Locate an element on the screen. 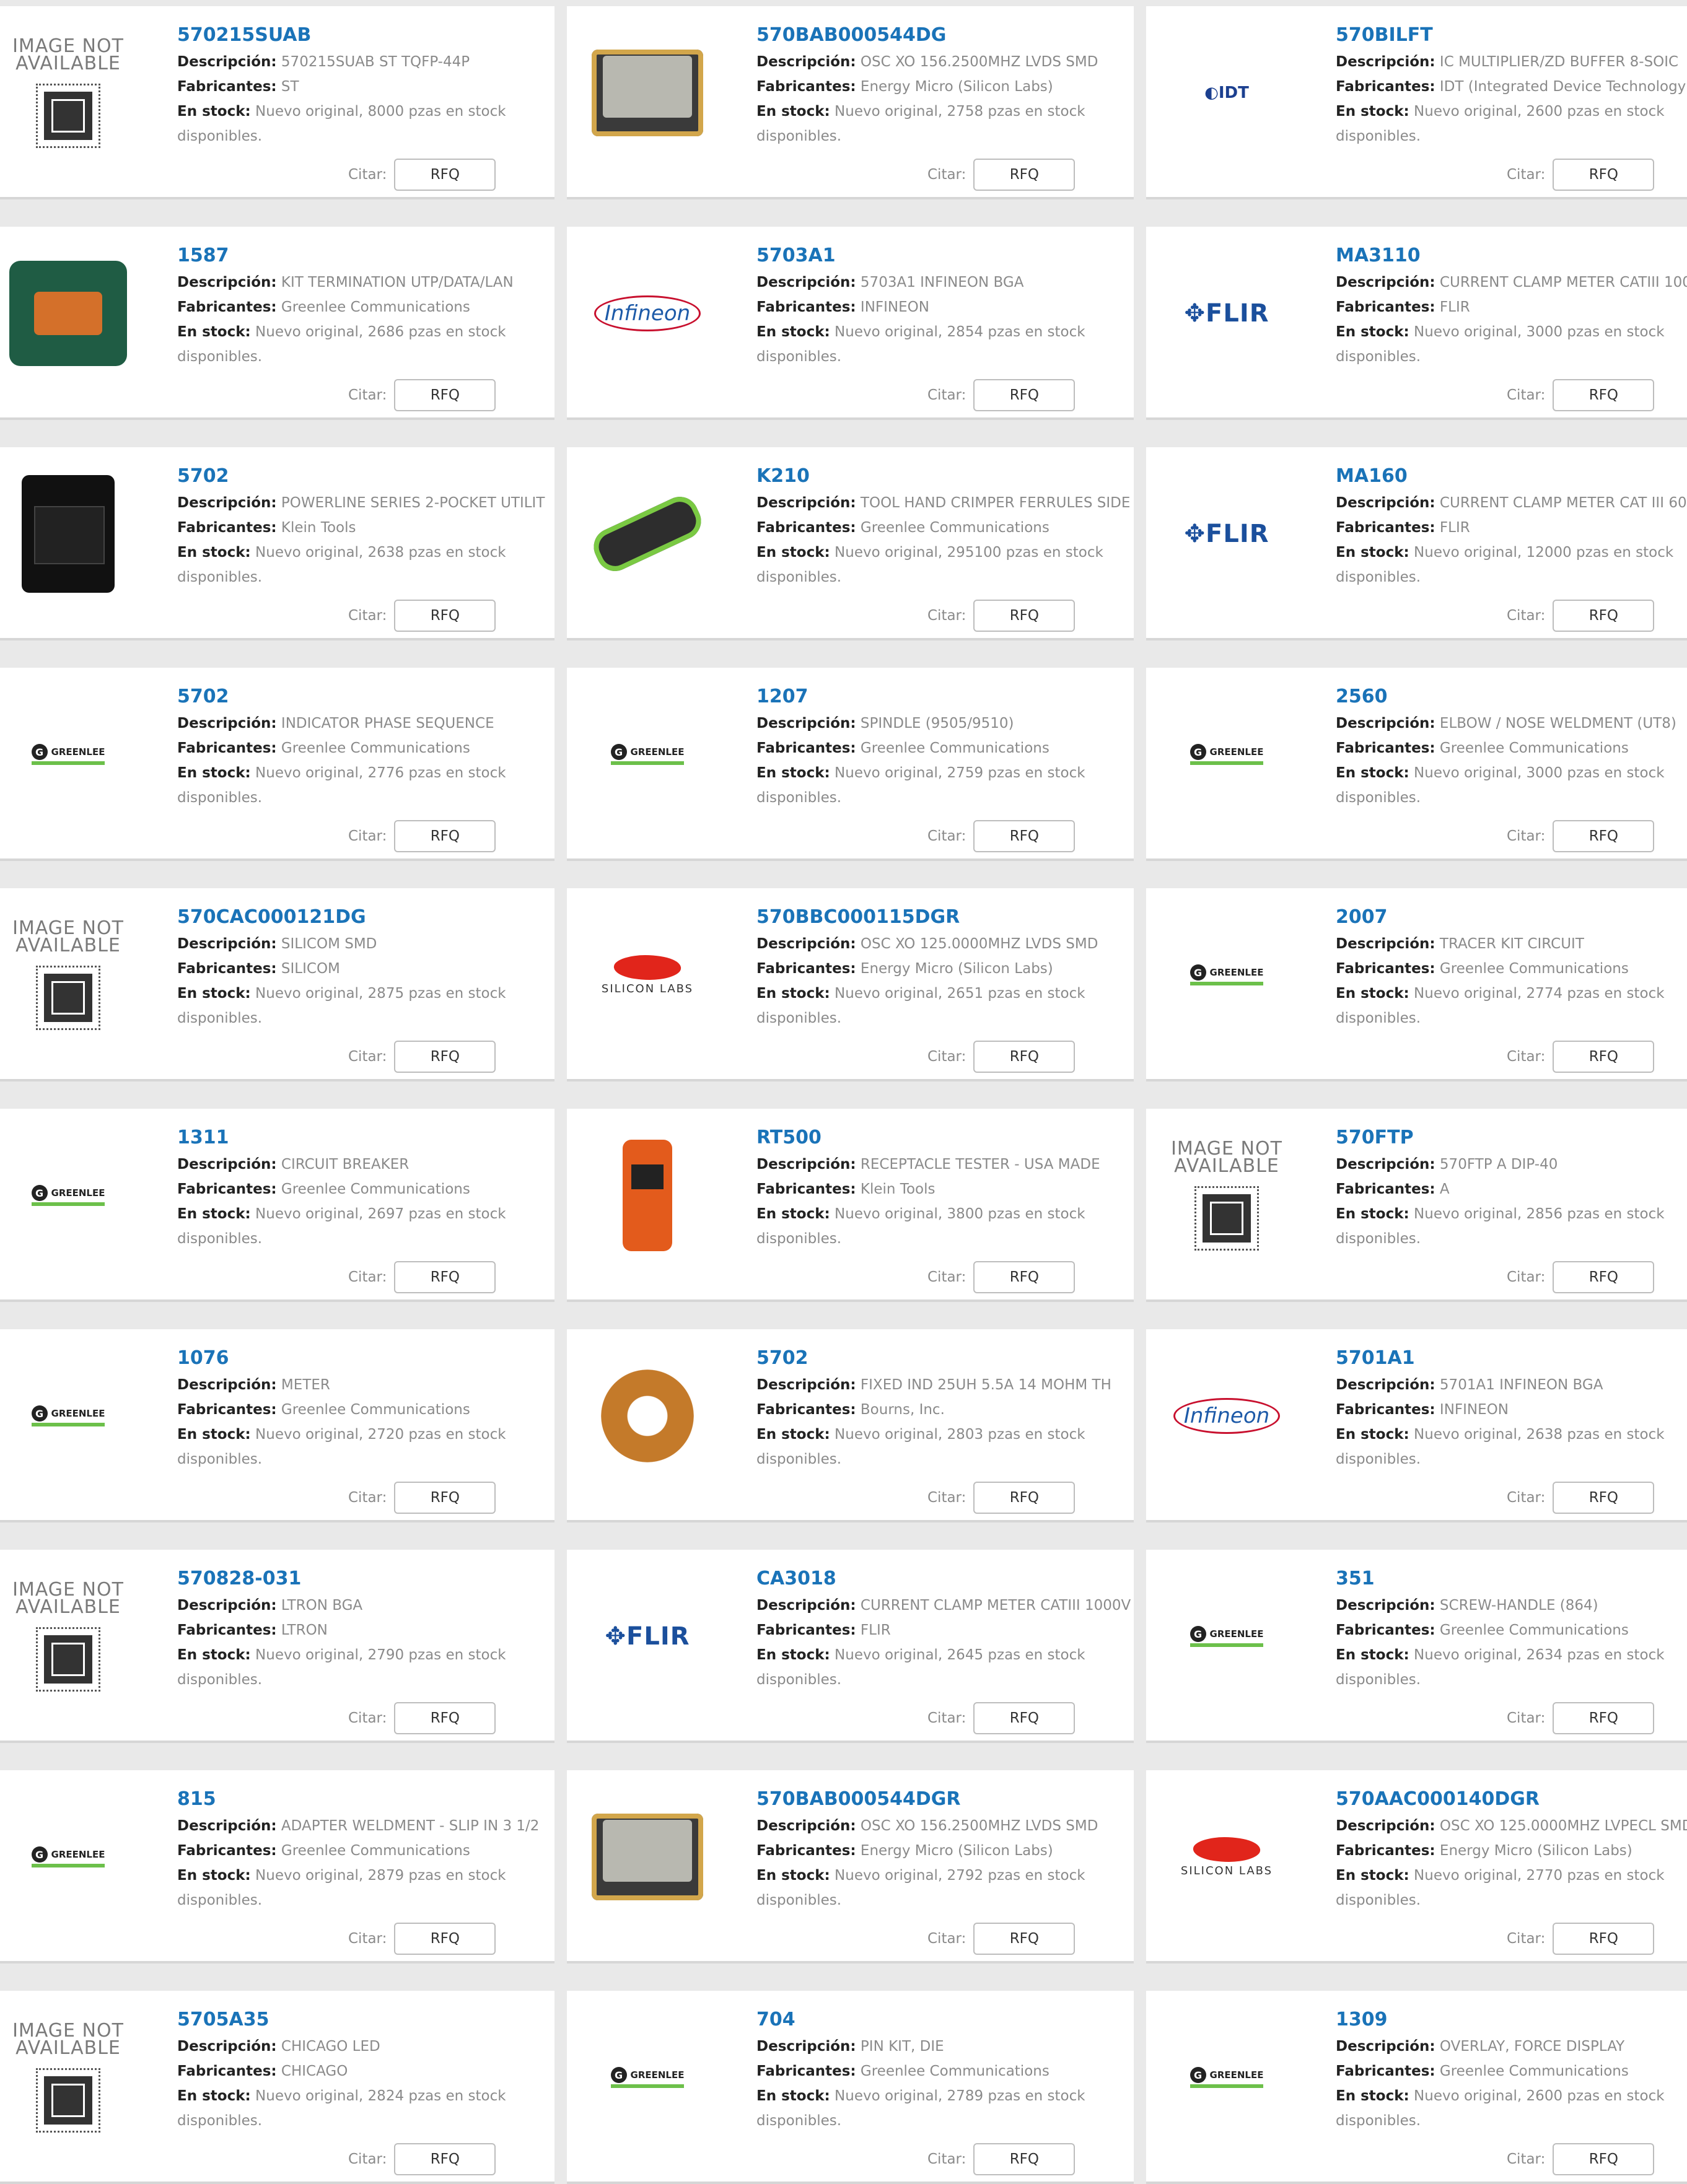 Image resolution: width=1687 pixels, height=2184 pixels. part-number-link: 5703A1 is located at coordinates (942, 256).